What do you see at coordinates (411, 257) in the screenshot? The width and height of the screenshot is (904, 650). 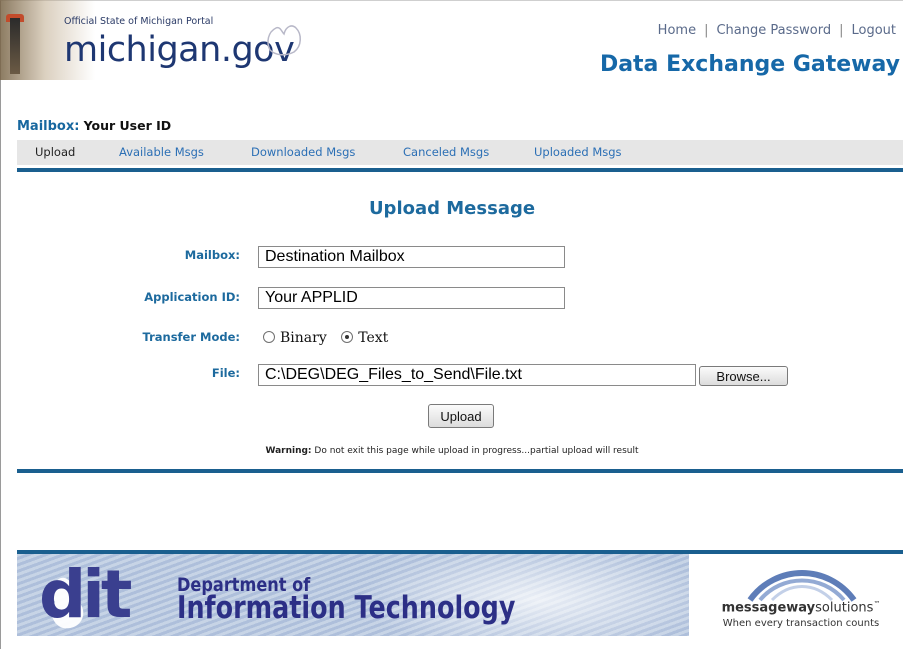 I see `mailbox-input` at bounding box center [411, 257].